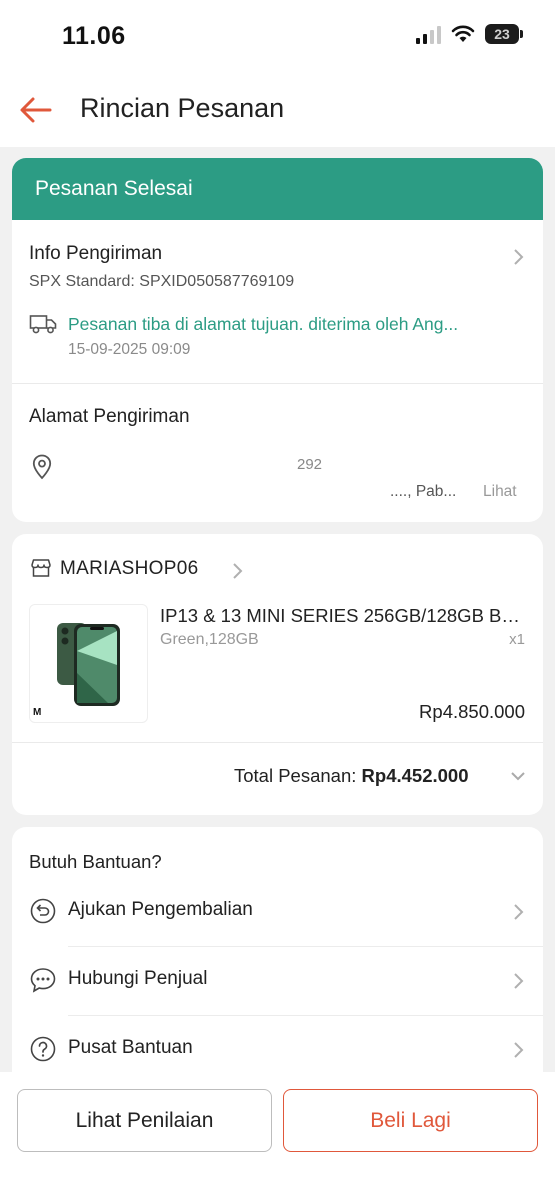 The image size is (555, 1200). I want to click on view-rating-button: Lihat Penilaian, so click(144, 1120).